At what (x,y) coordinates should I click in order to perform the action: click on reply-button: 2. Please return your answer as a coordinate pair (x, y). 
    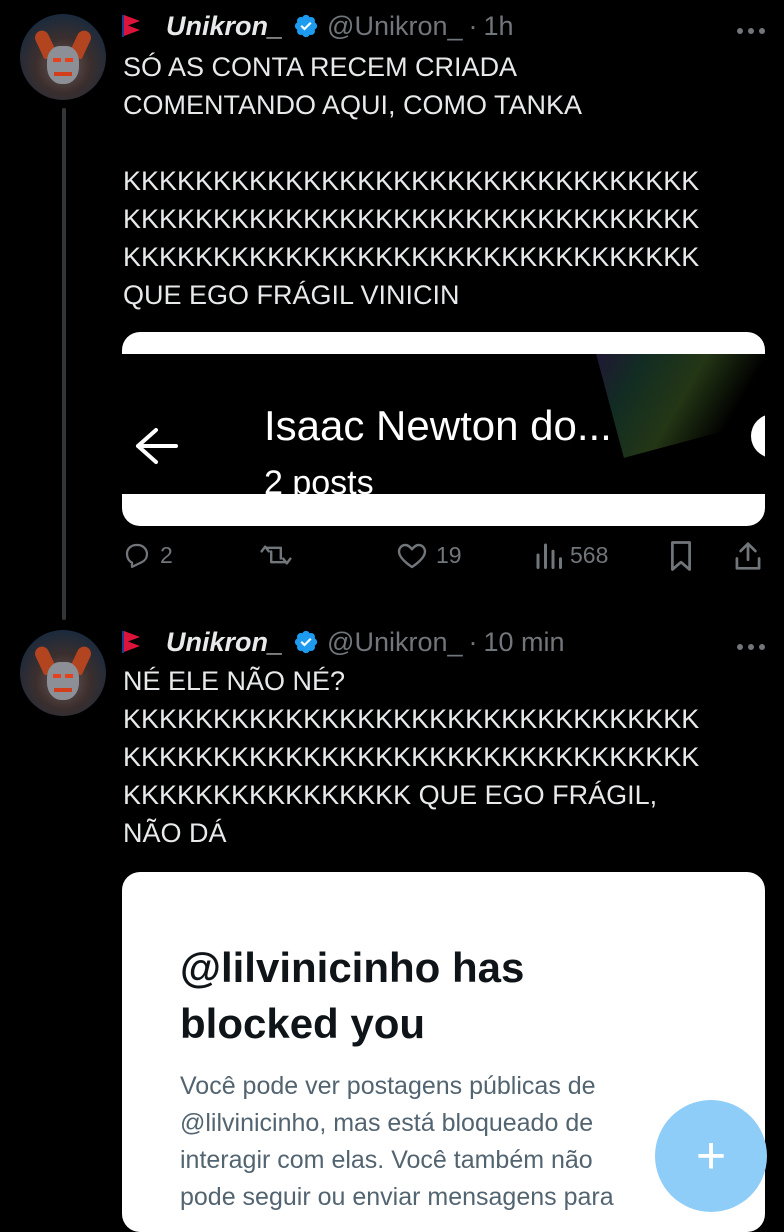
    Looking at the image, I should click on (147, 555).